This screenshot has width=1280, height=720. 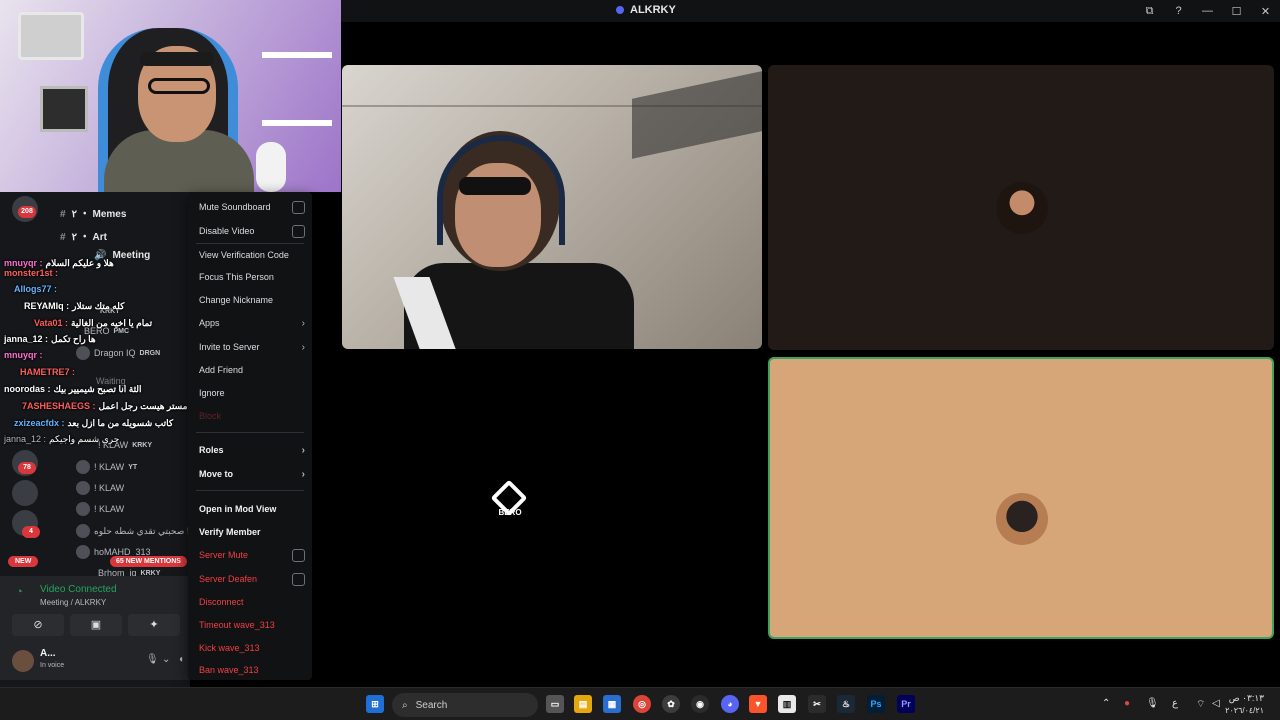 I want to click on help-icon: ?, so click(x=1178, y=11).